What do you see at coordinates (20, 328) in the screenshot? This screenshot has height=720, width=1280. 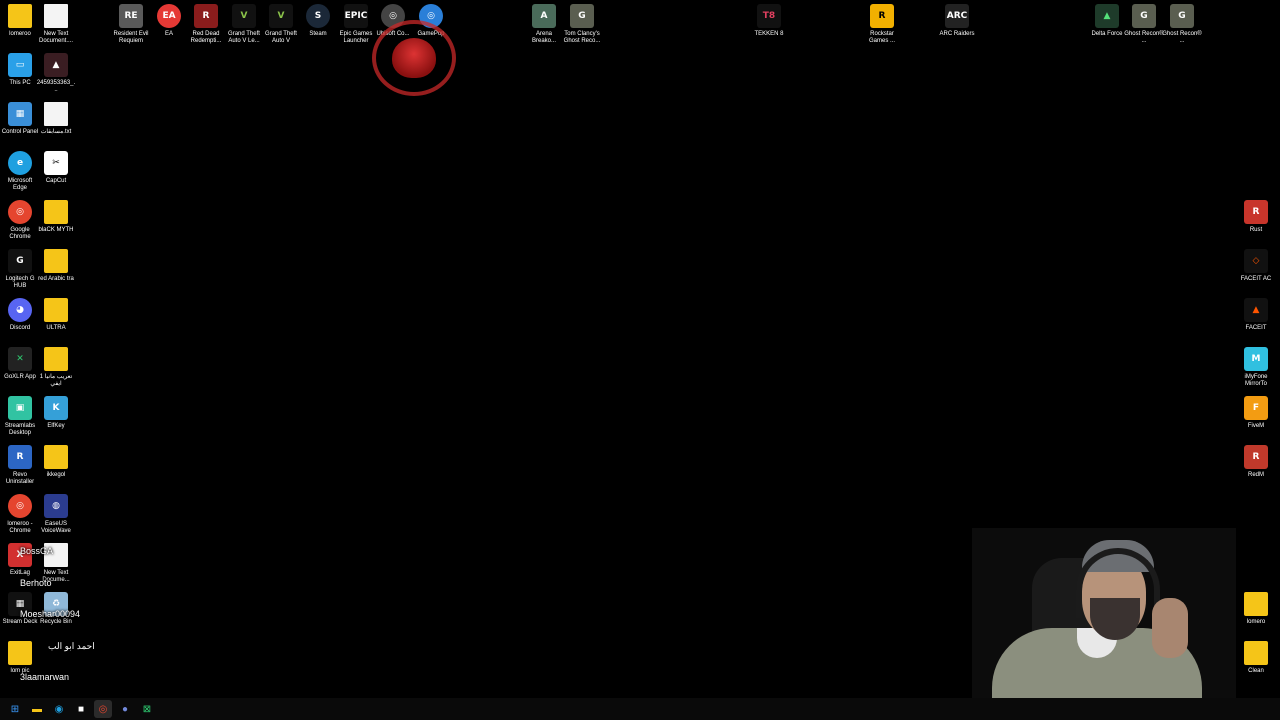 I see `desktop-icon-label: Discord` at bounding box center [20, 328].